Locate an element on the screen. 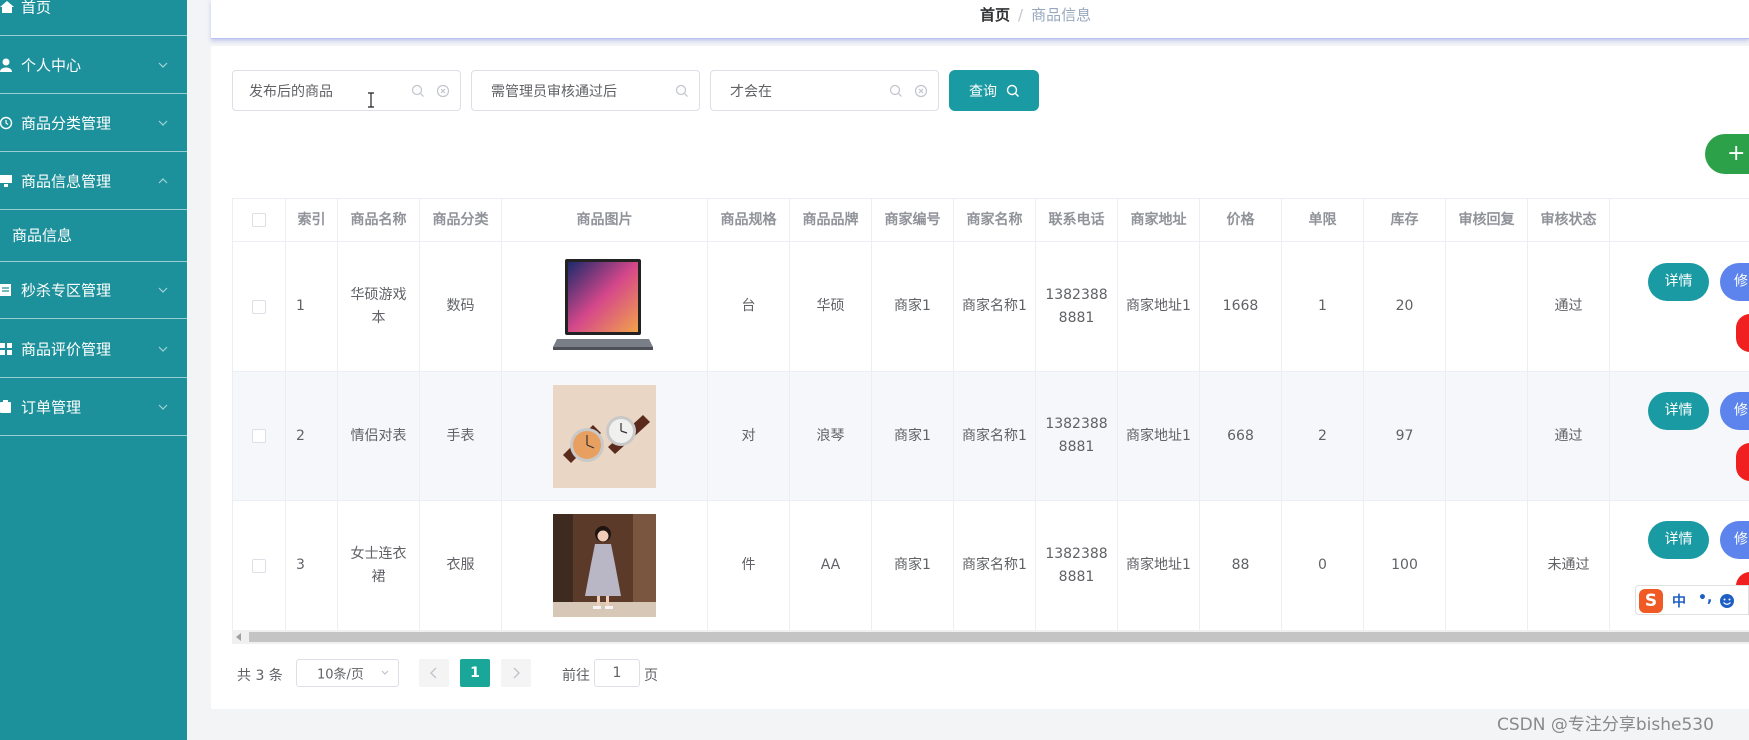 The width and height of the screenshot is (1749, 740). query-button-label: 查询 is located at coordinates (983, 91).